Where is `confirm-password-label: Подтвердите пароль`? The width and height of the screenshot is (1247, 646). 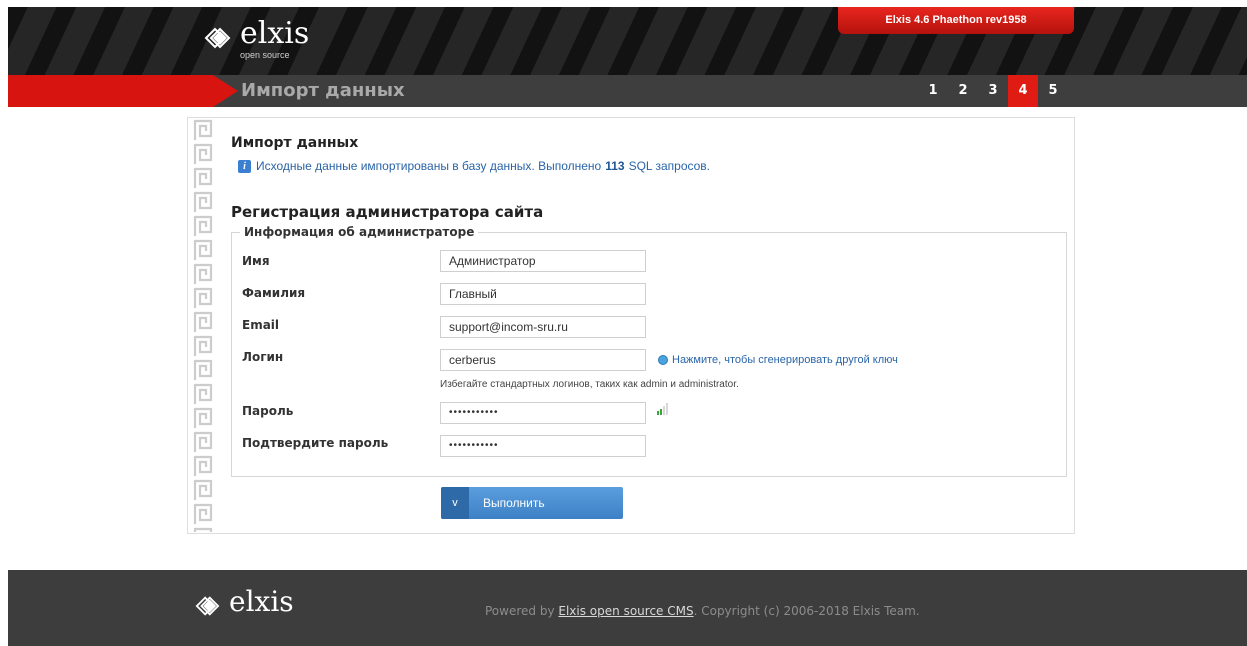 confirm-password-label: Подтвердите пароль is located at coordinates (315, 443).